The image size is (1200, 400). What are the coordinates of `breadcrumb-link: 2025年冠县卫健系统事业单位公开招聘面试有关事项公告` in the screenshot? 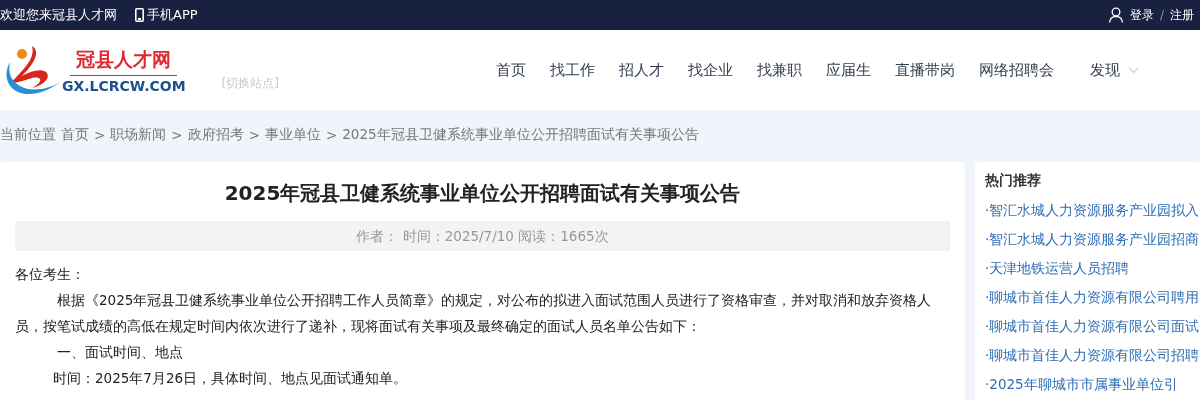 It's located at (520, 135).